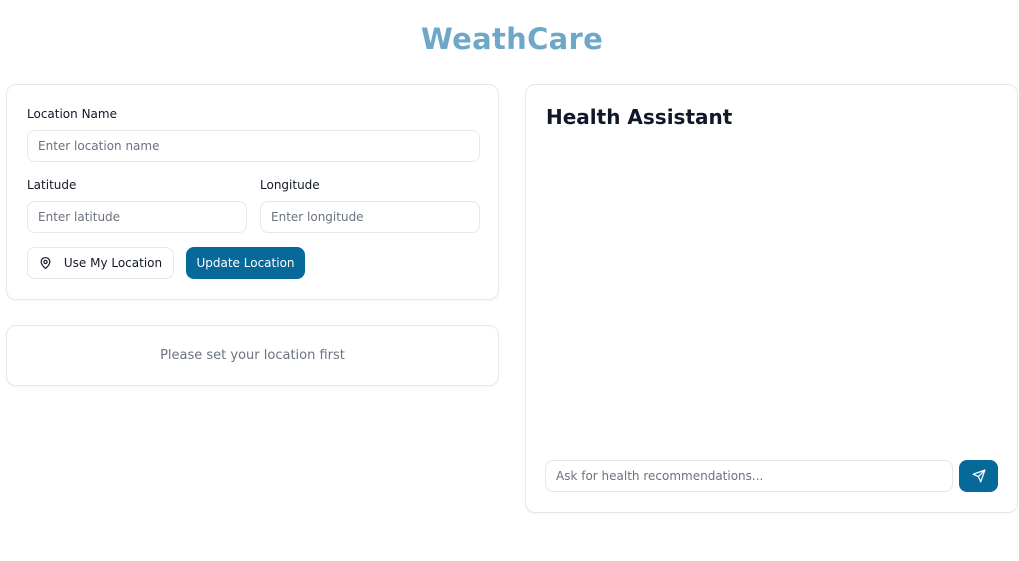  Describe the element at coordinates (370, 217) in the screenshot. I see `longitude-input` at that location.